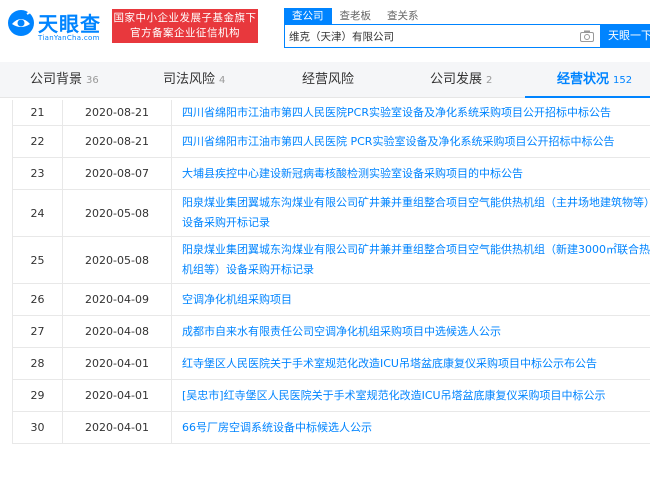 The width and height of the screenshot is (650, 480). What do you see at coordinates (587, 97) in the screenshot?
I see `active-tab-indicator` at bounding box center [587, 97].